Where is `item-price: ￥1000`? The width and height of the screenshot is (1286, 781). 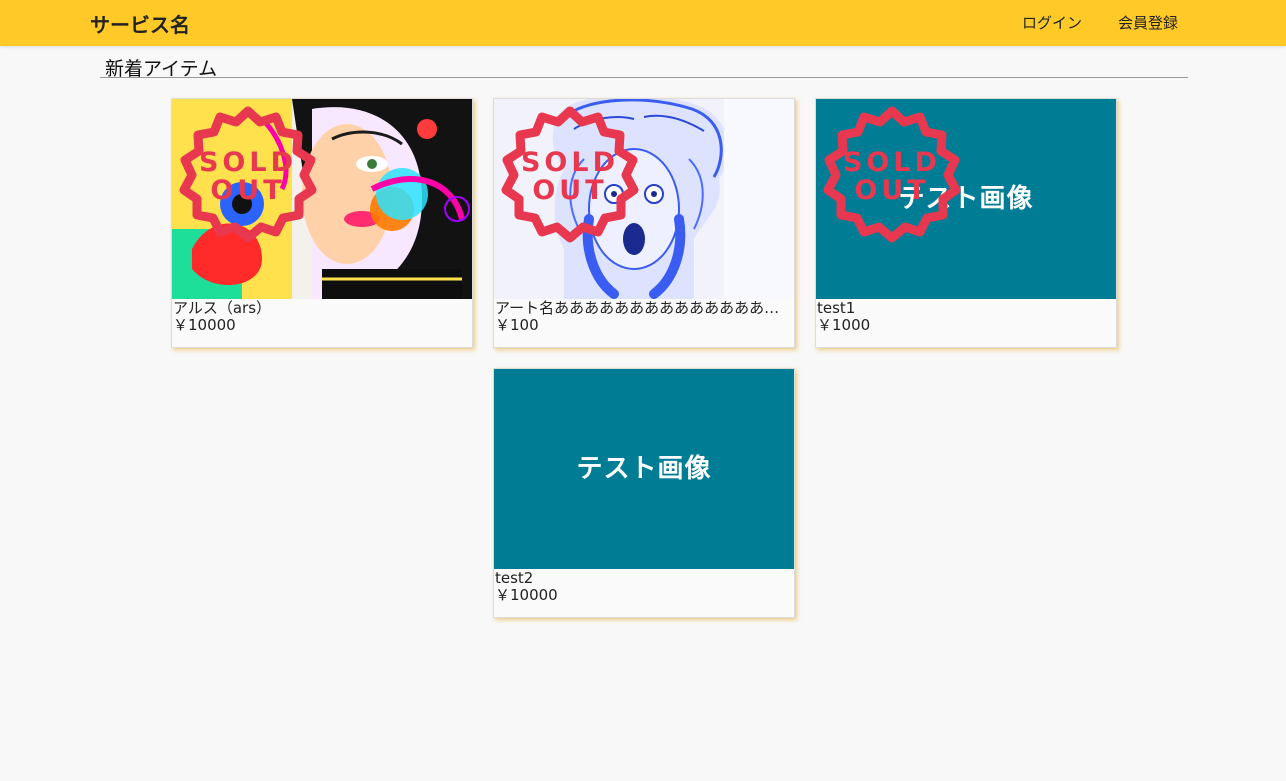 item-price: ￥1000 is located at coordinates (844, 325).